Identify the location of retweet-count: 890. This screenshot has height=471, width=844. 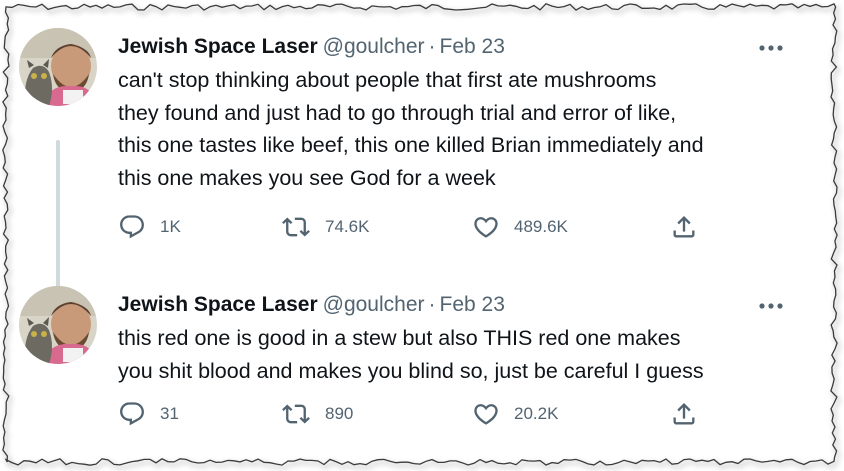
(339, 413).